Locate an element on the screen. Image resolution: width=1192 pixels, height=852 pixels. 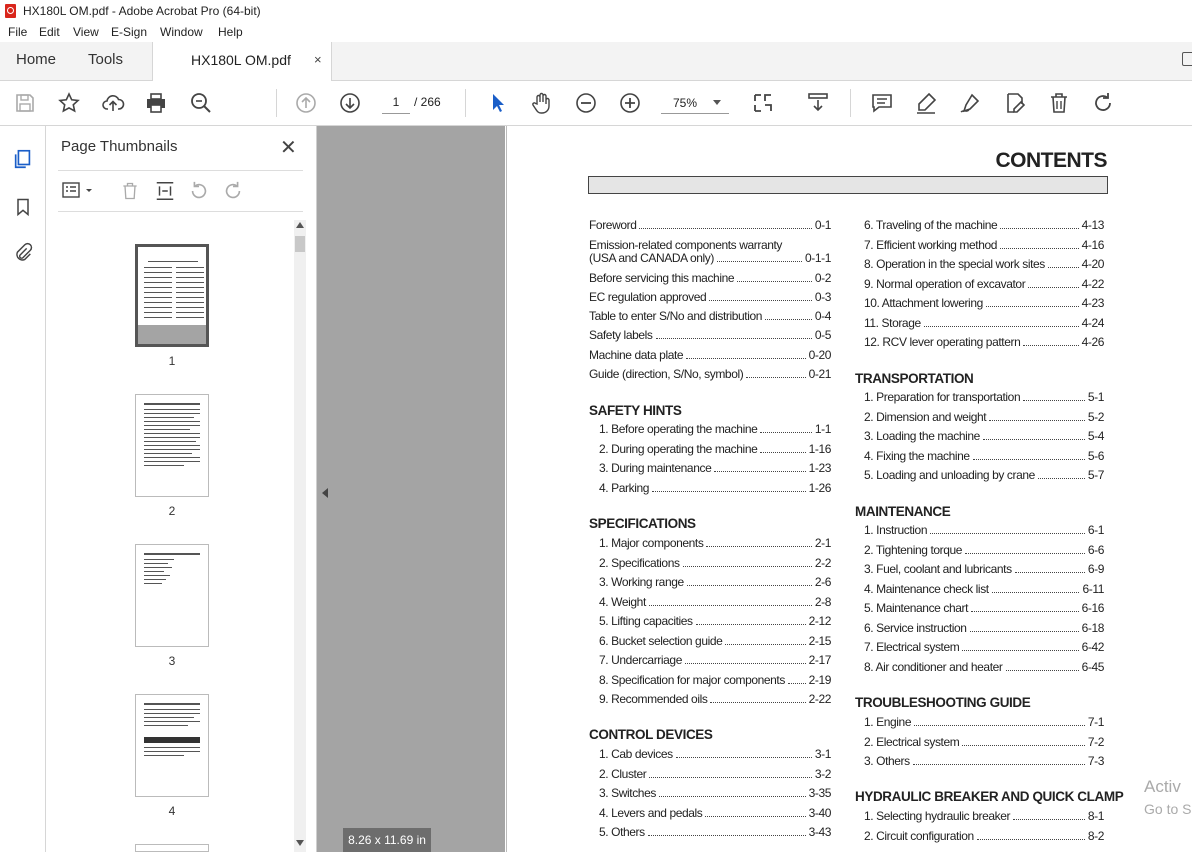
toc-entry: 3. Loading the machine 5-4 is located at coordinates (984, 436).